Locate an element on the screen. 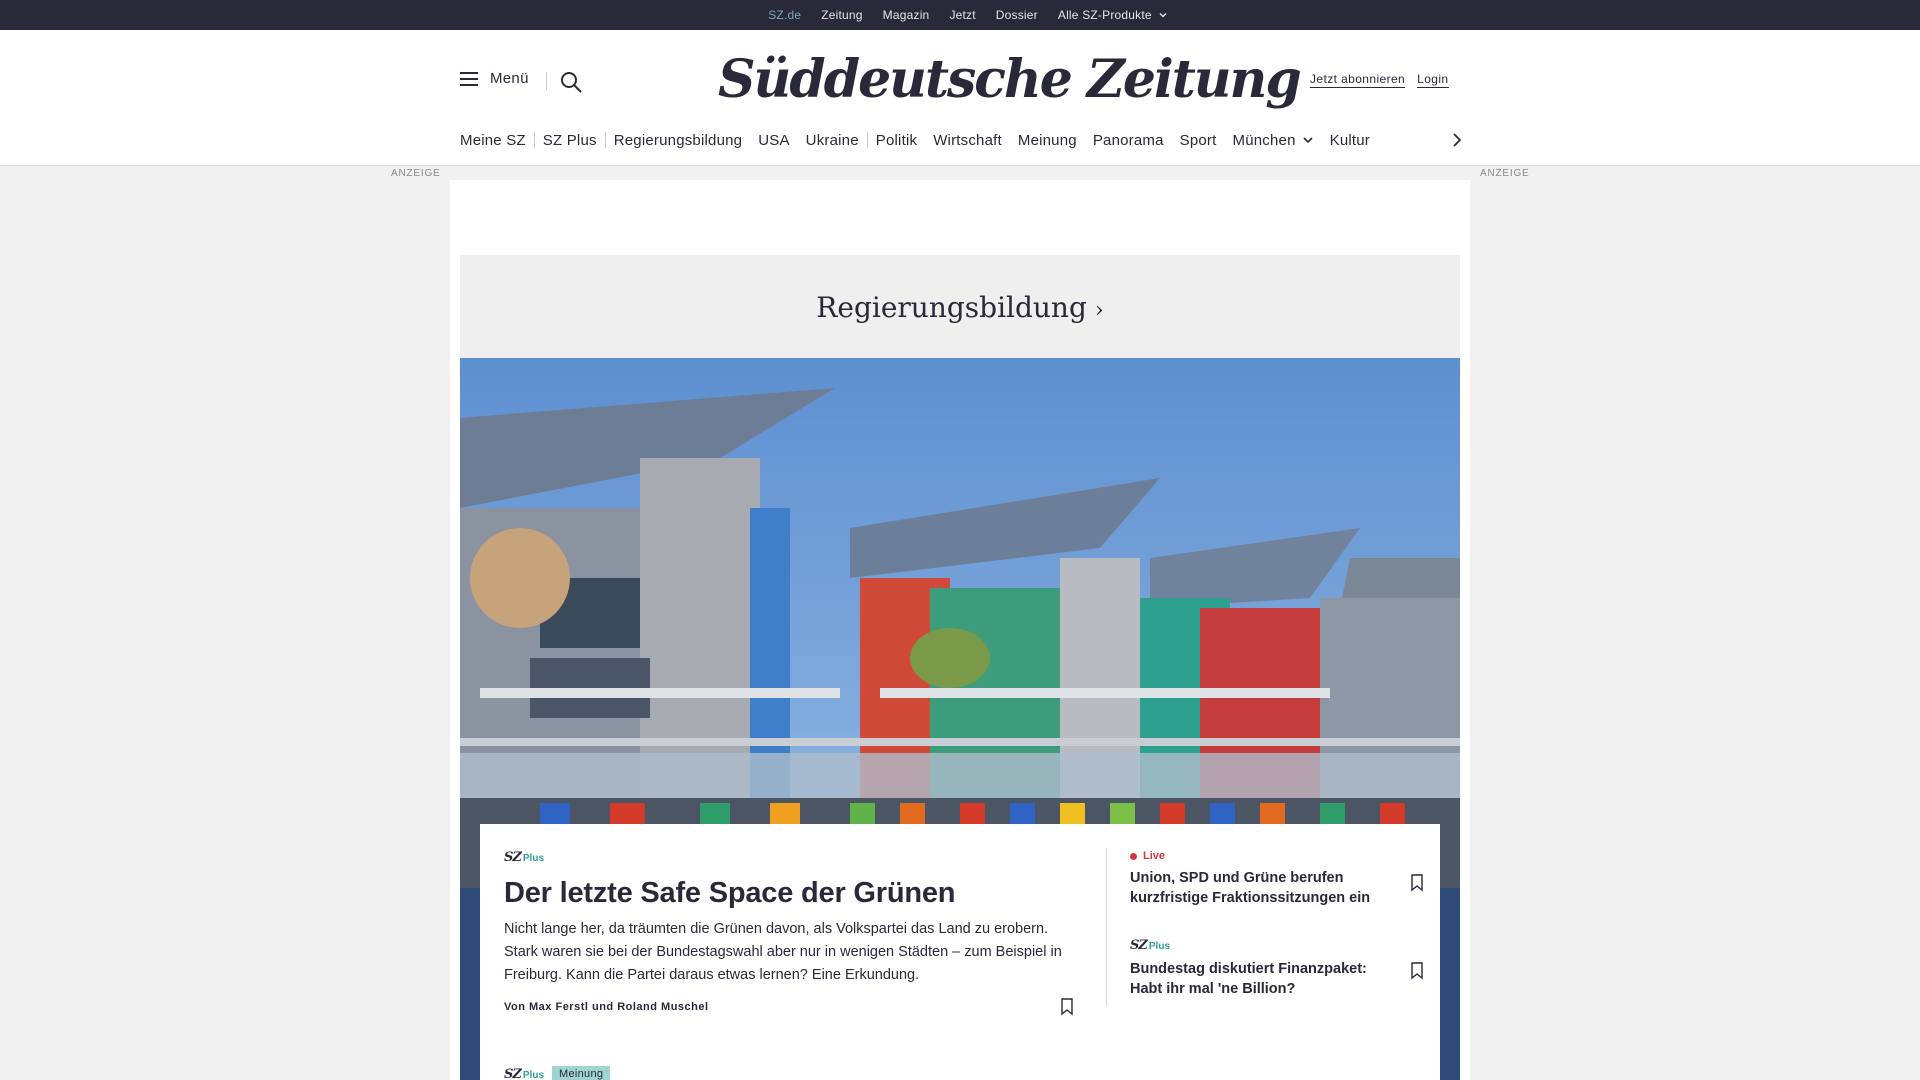  section-title-link: Regierungsbildung › is located at coordinates (960, 307).